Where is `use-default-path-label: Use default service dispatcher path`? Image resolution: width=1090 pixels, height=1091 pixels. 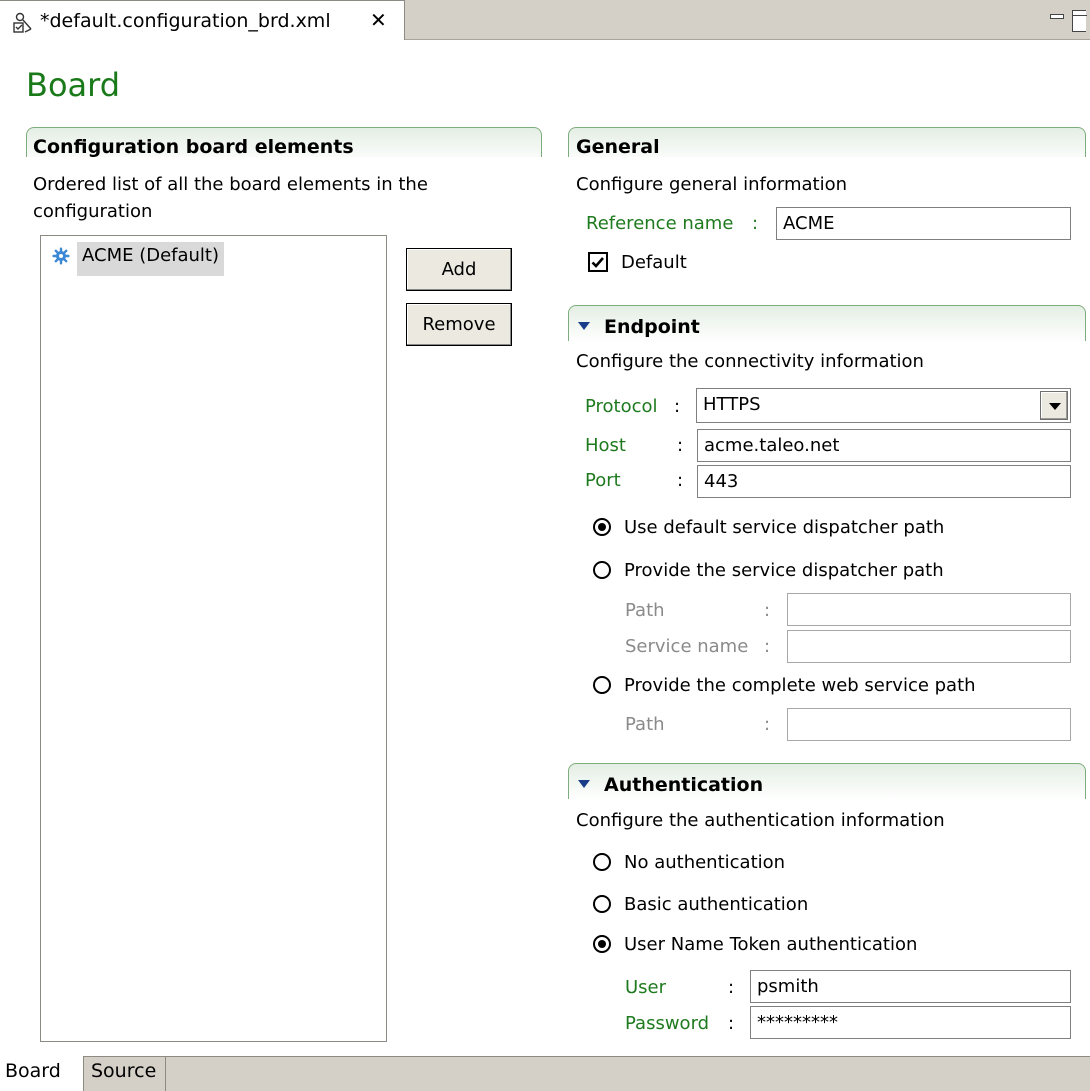 use-default-path-label: Use default service dispatcher path is located at coordinates (784, 527).